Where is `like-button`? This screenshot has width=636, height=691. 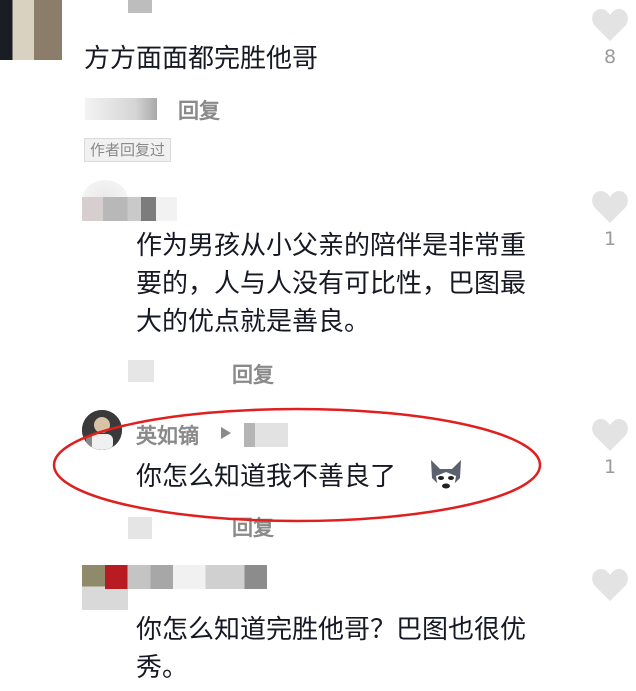 like-button is located at coordinates (610, 587).